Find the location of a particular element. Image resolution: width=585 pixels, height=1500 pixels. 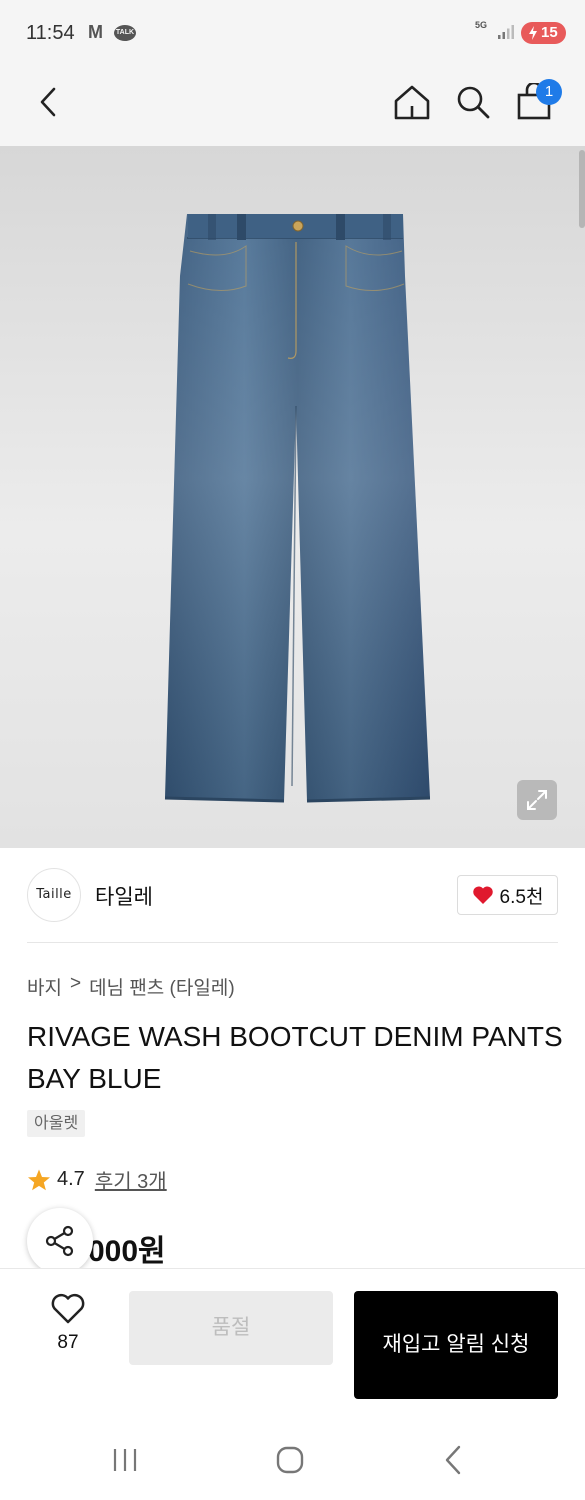

status-time: 11:54 is located at coordinates (50, 33).